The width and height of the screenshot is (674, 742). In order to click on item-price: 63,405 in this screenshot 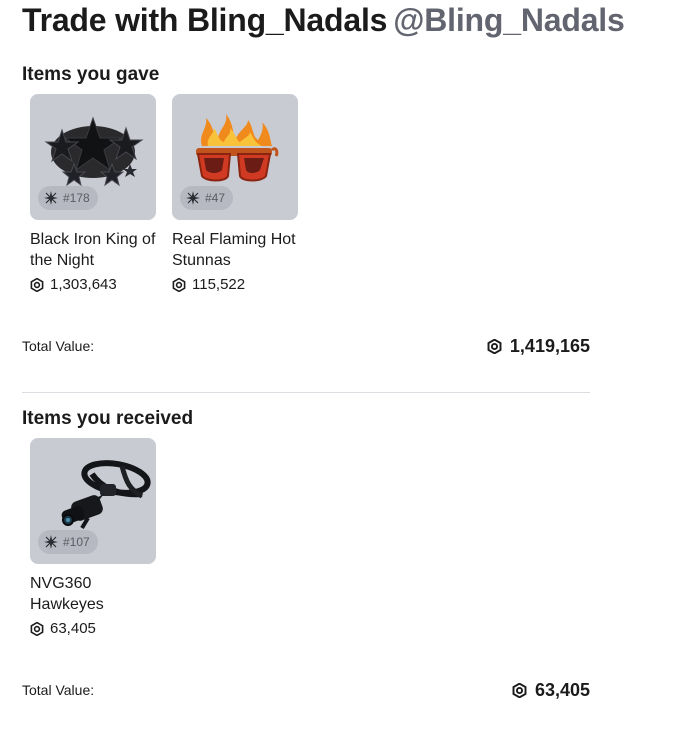, I will do `click(93, 628)`.